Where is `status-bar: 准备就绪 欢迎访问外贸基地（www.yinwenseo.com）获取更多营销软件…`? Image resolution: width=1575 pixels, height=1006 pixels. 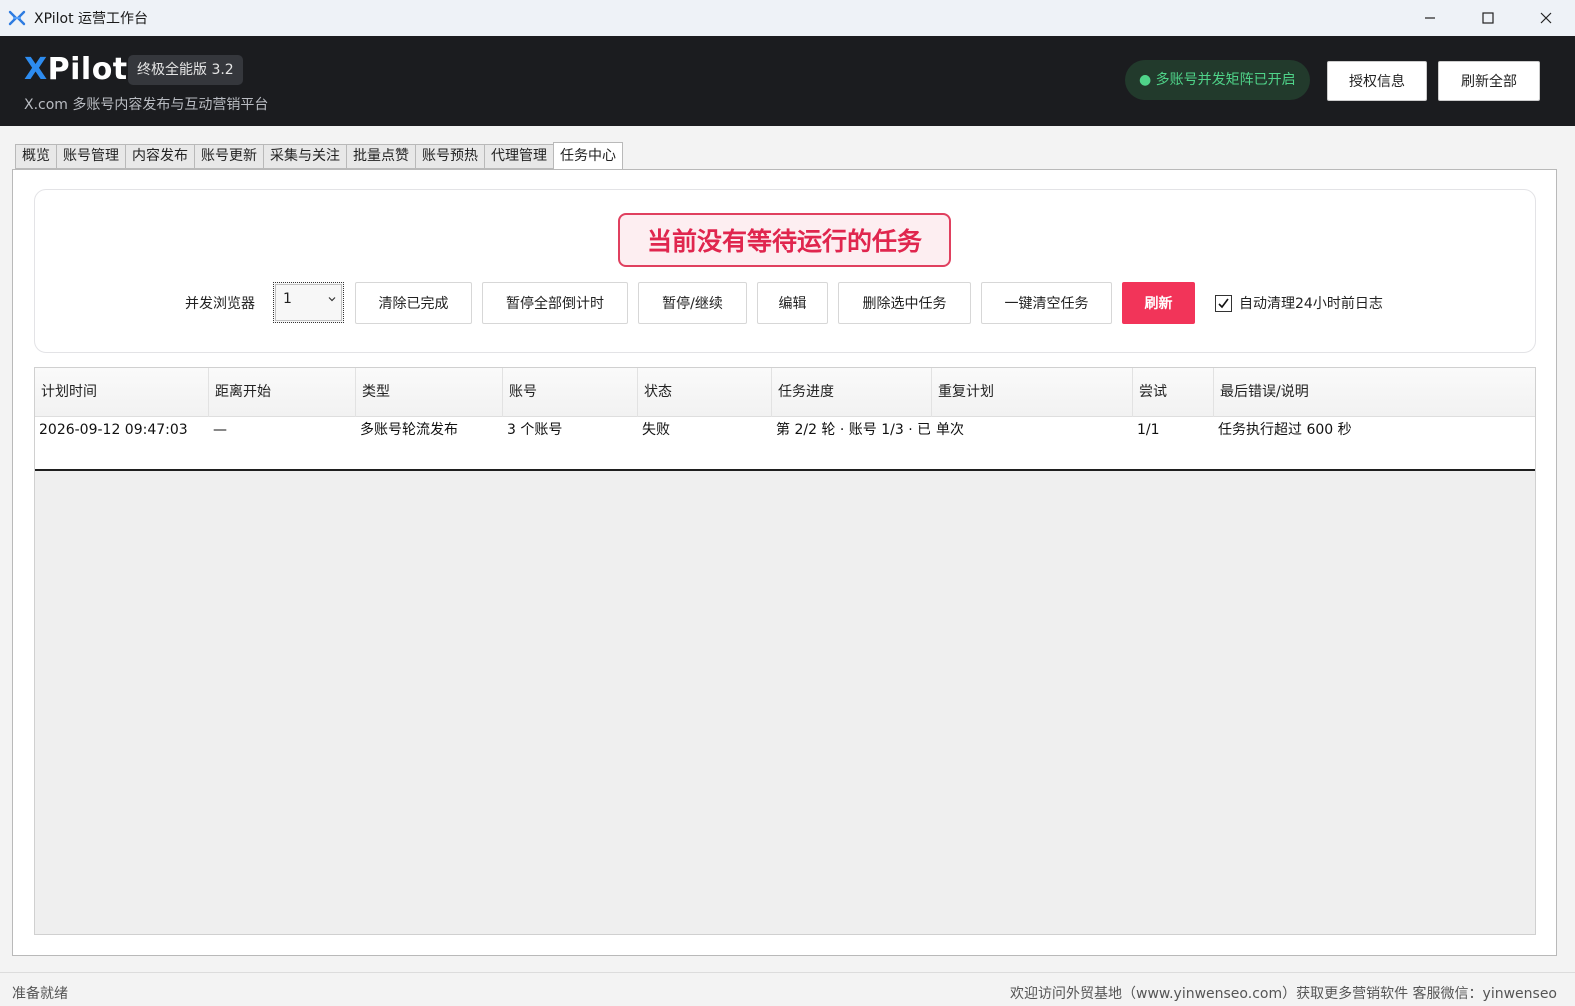 status-bar: 准备就绪 欢迎访问外贸基地（www.yinwenseo.com）获取更多营销软件… is located at coordinates (787, 989).